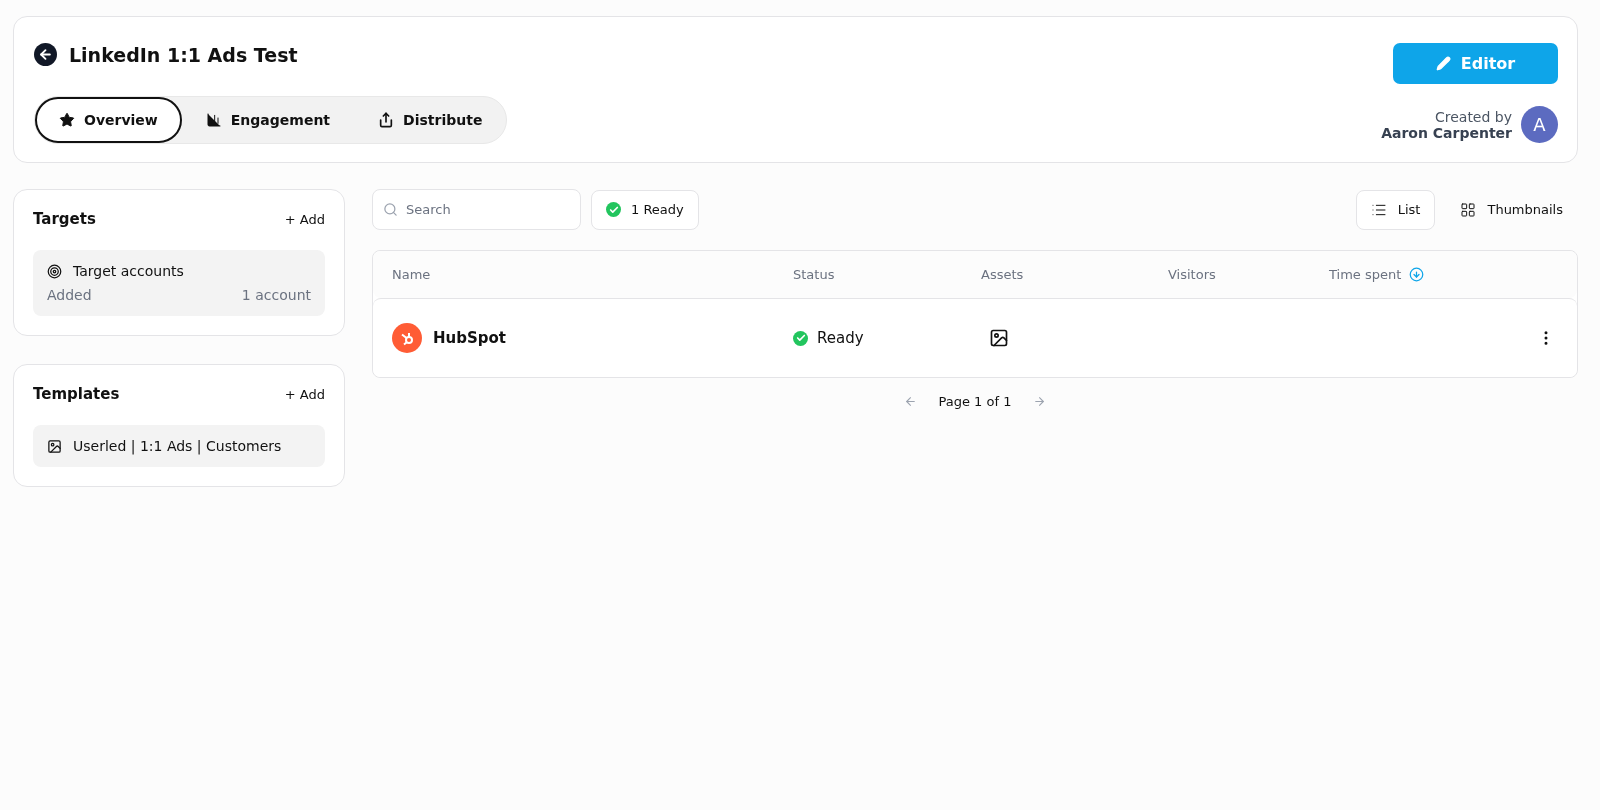 This screenshot has height=810, width=1600. What do you see at coordinates (1003, 274) in the screenshot?
I see `column-header: Assets` at bounding box center [1003, 274].